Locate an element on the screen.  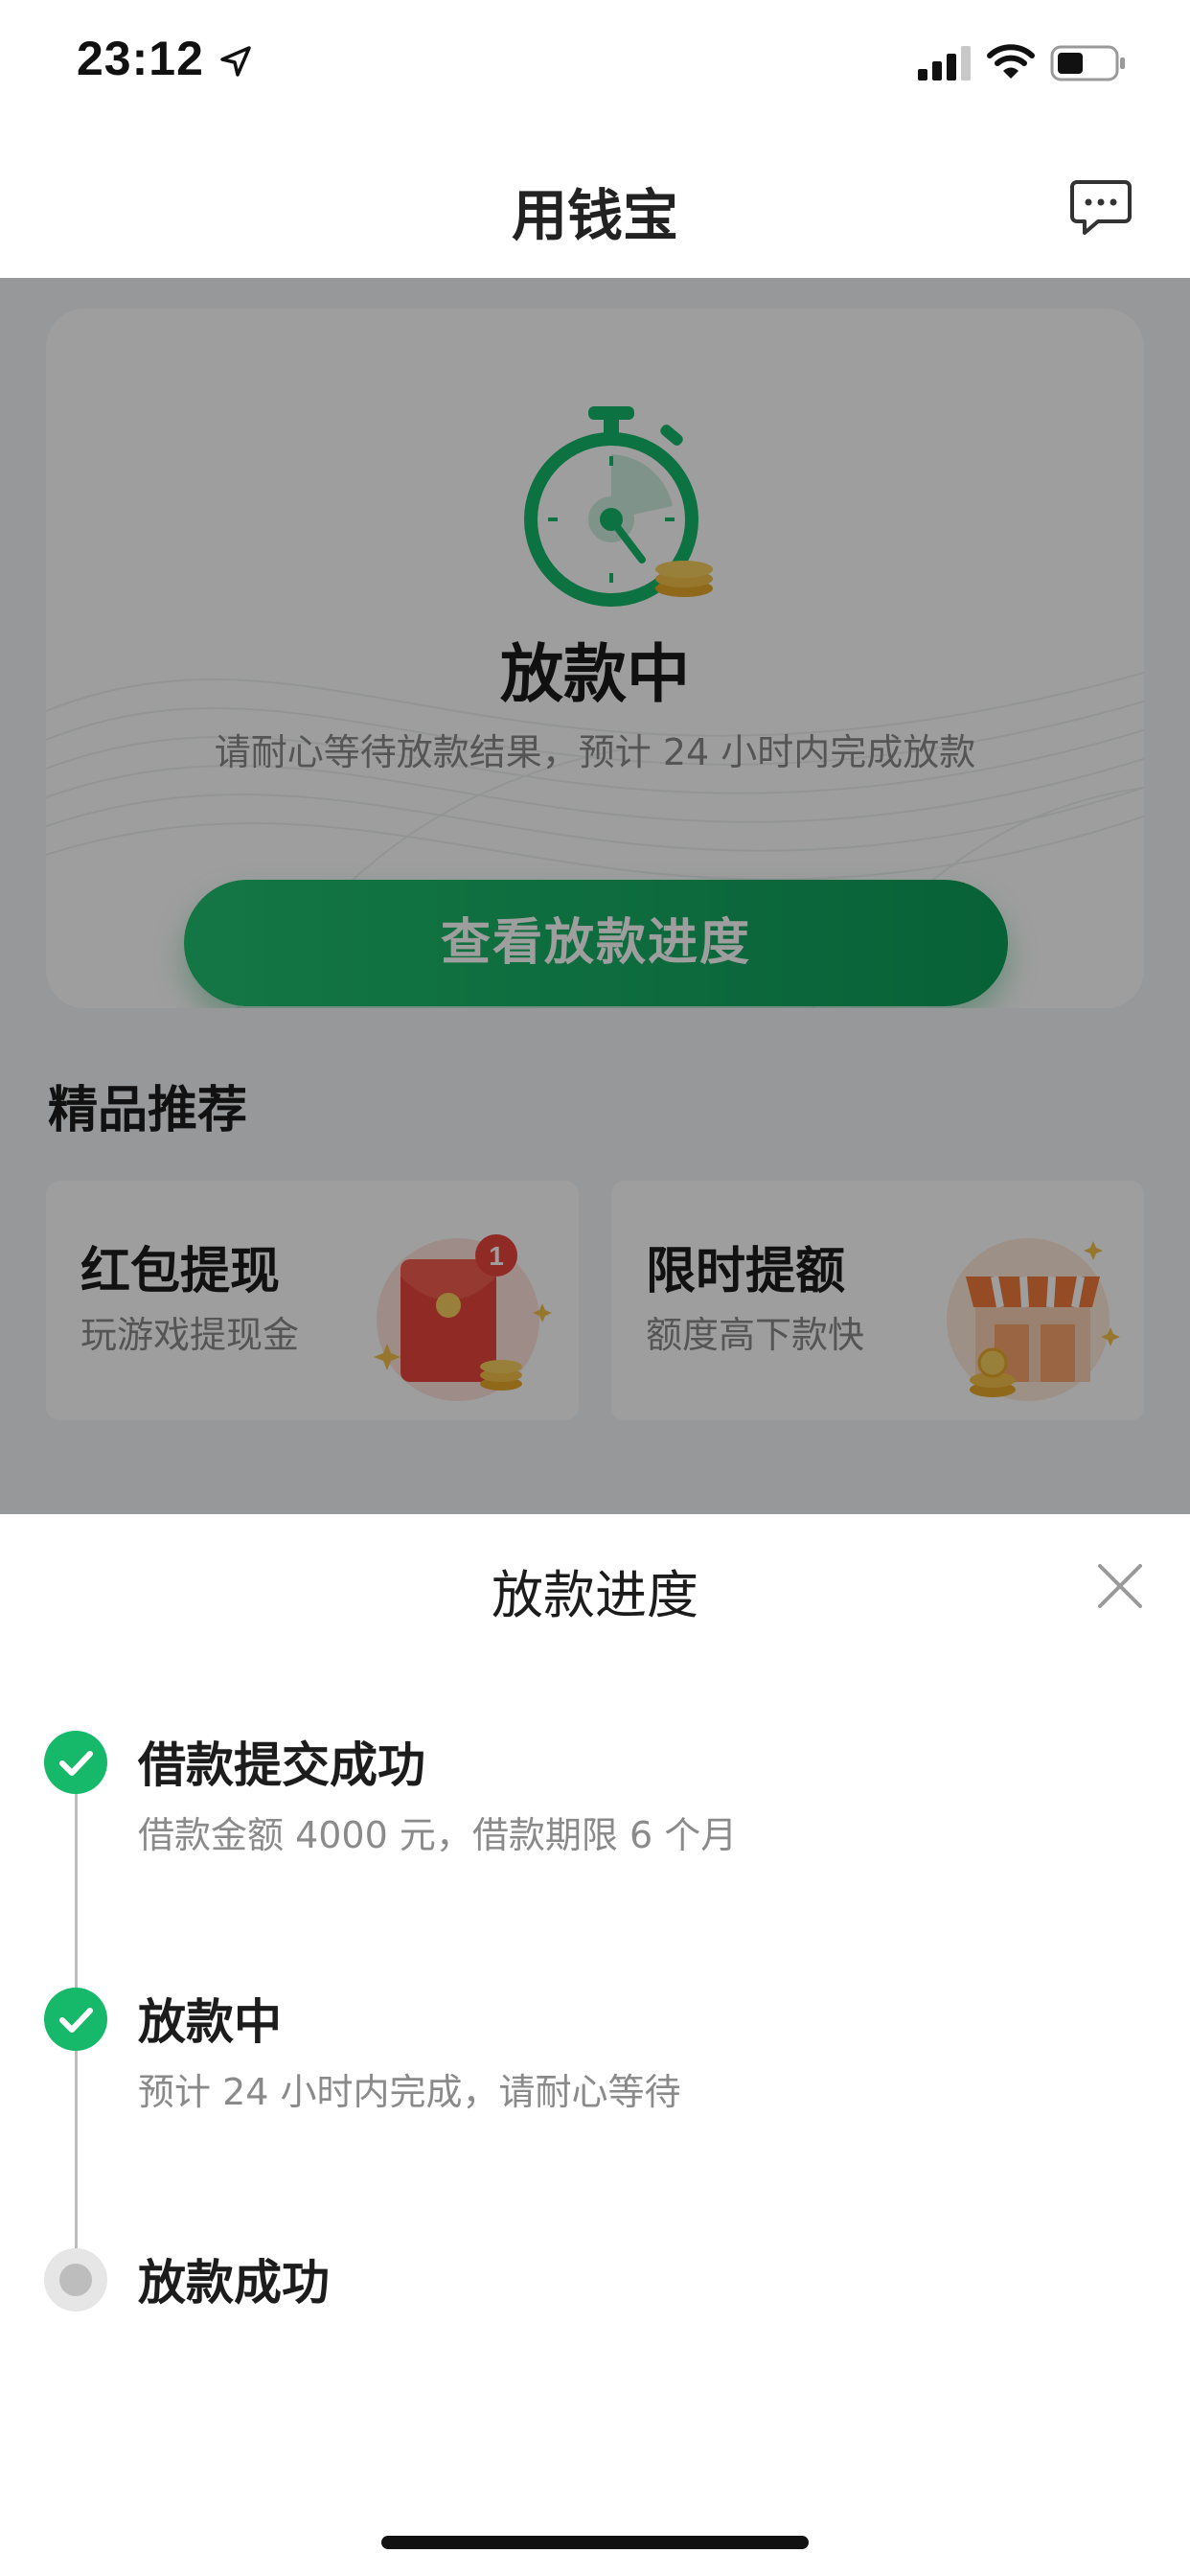
battery-icon is located at coordinates (1088, 63).